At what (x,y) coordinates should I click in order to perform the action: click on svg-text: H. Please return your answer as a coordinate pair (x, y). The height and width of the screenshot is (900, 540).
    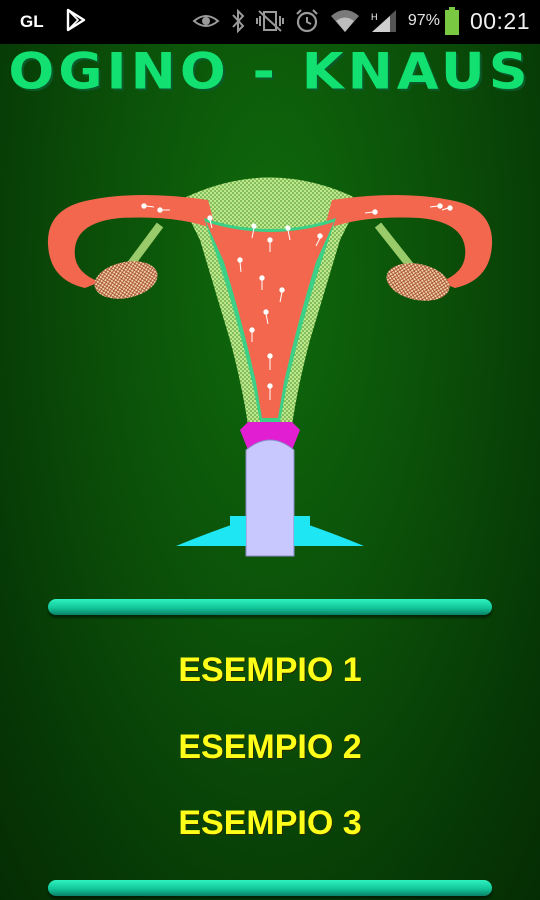
    Looking at the image, I should click on (374, 17).